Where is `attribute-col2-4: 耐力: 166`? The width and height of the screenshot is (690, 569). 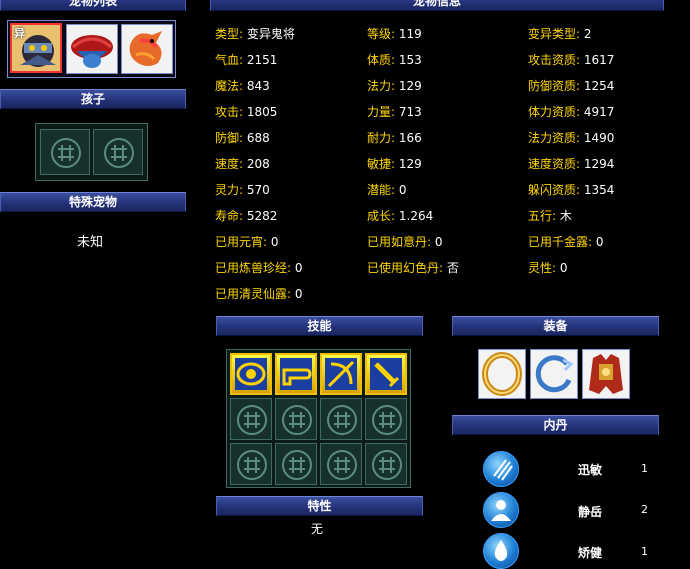
attribute-col2-4: 耐力: 166 is located at coordinates (394, 138).